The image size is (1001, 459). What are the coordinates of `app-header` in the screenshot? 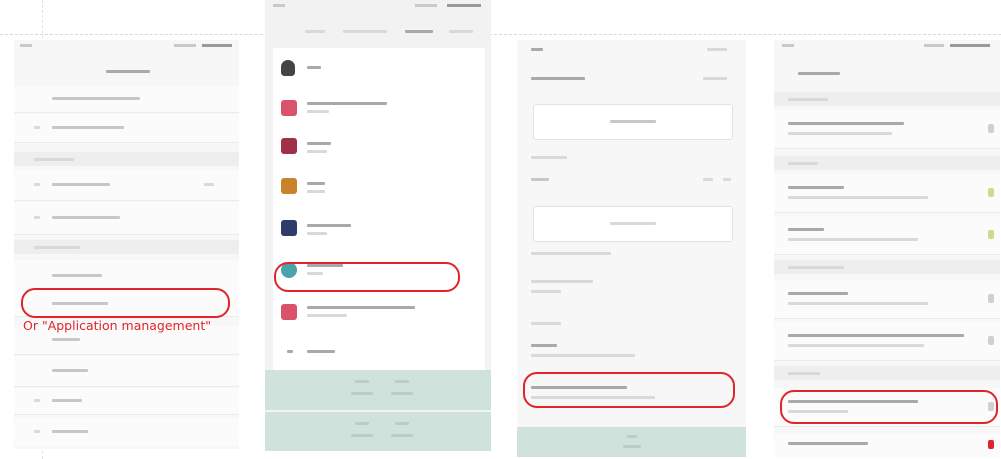 It's located at (631, 79).